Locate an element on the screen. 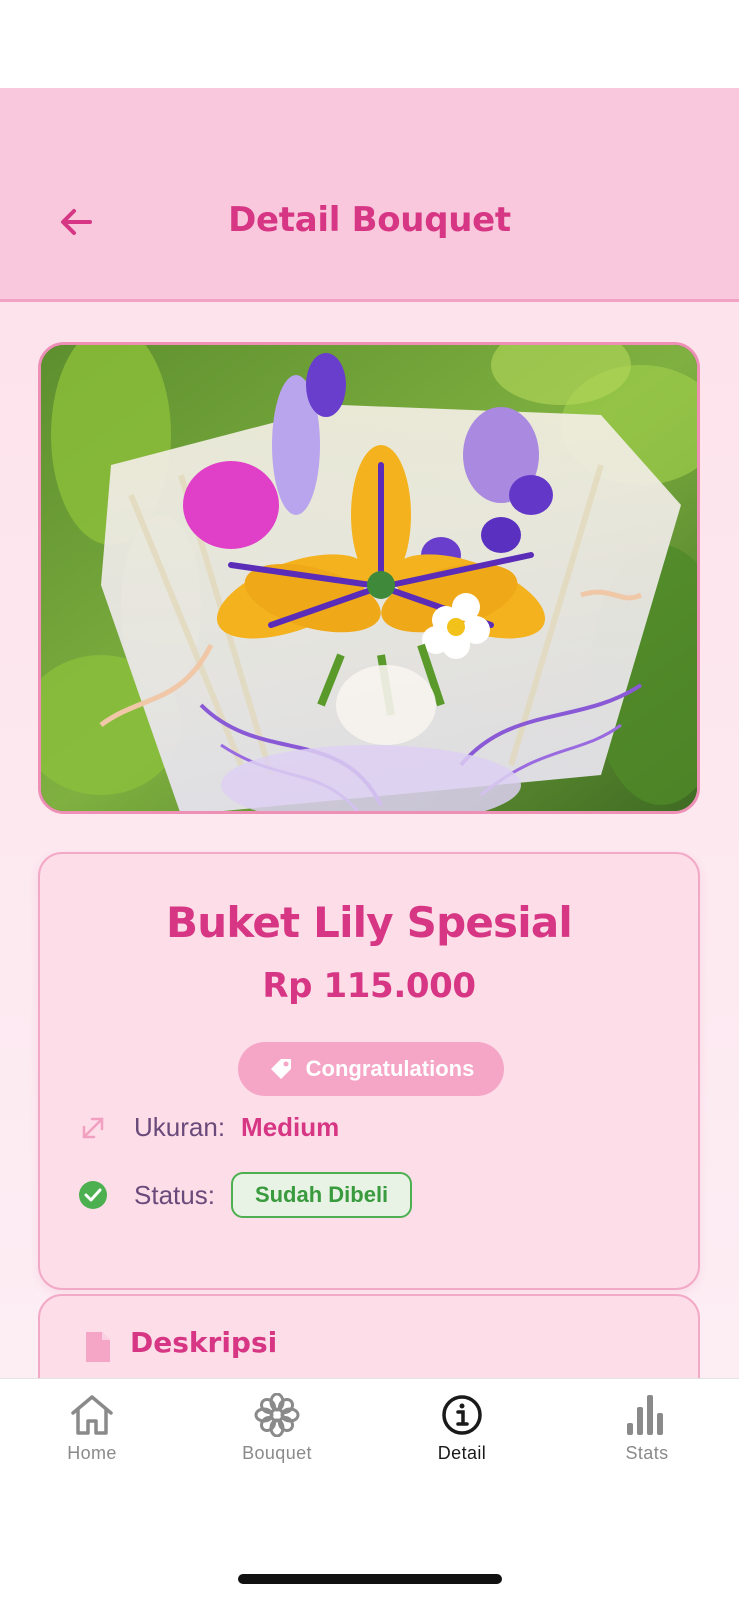 This screenshot has height=1600, width=739. description-card: Deskripsi is located at coordinates (369, 1336).